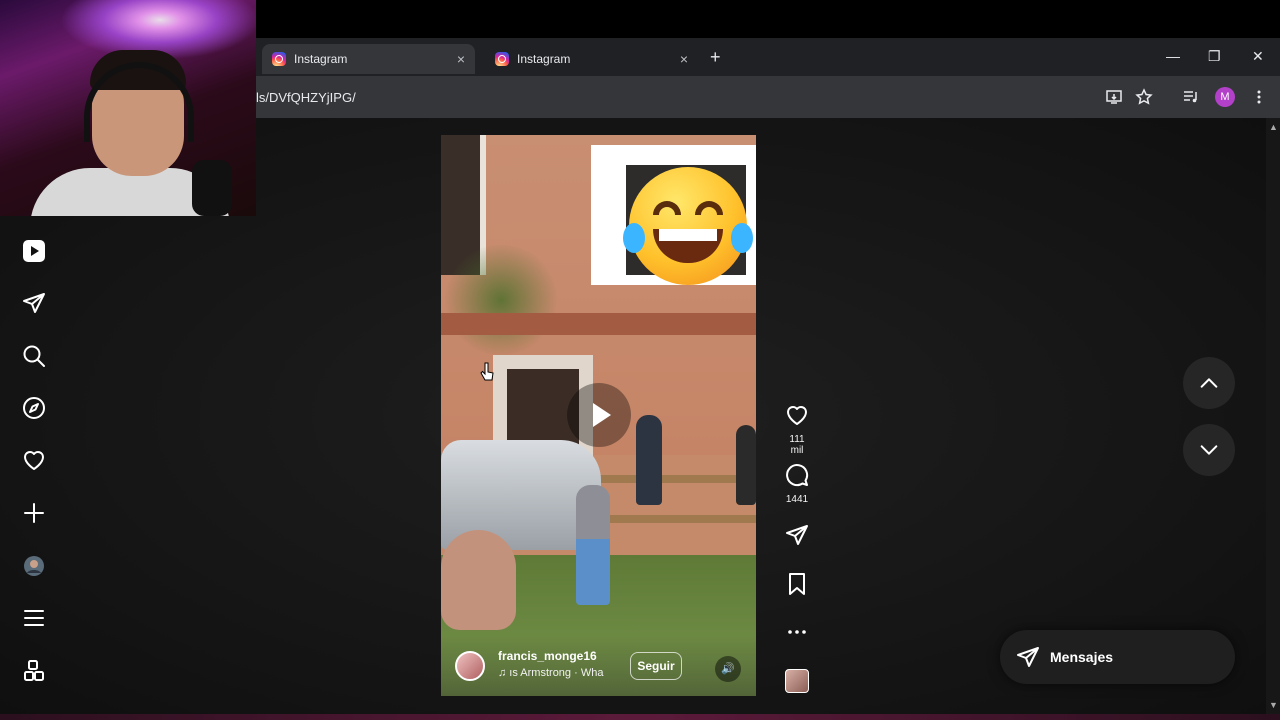 This screenshot has width=1280, height=720. I want to click on comment-icon, so click(797, 475).